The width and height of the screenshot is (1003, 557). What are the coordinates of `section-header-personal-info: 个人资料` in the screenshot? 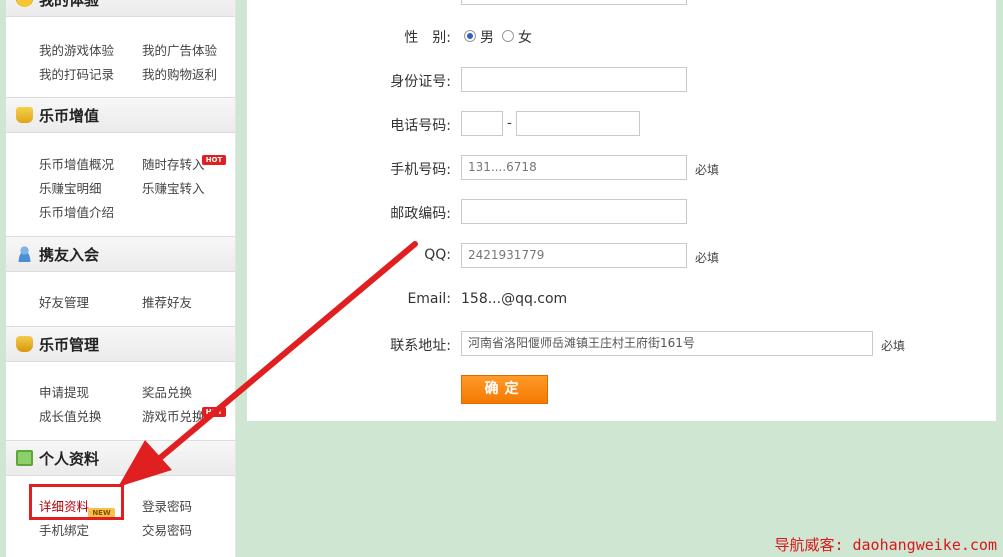 It's located at (120, 458).